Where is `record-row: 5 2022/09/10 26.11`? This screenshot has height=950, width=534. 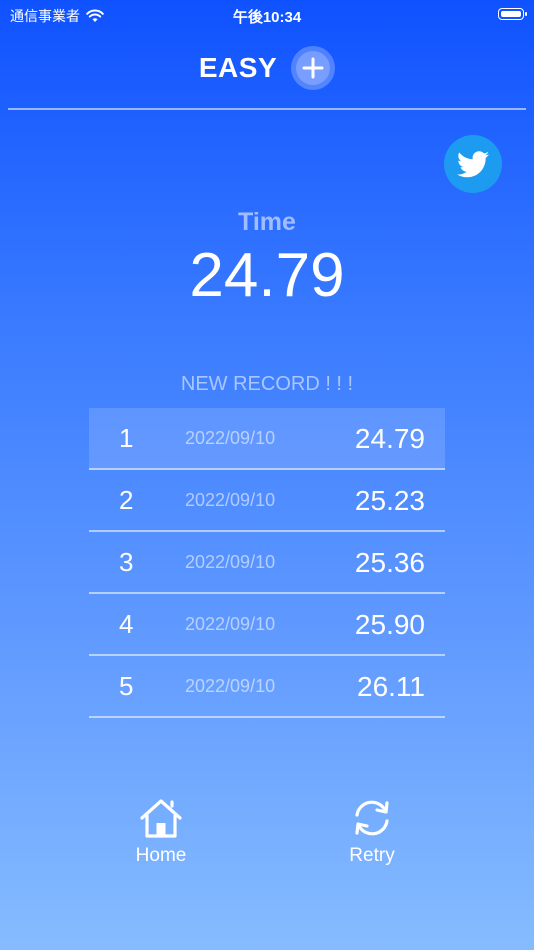
record-row: 5 2022/09/10 26.11 is located at coordinates (267, 687).